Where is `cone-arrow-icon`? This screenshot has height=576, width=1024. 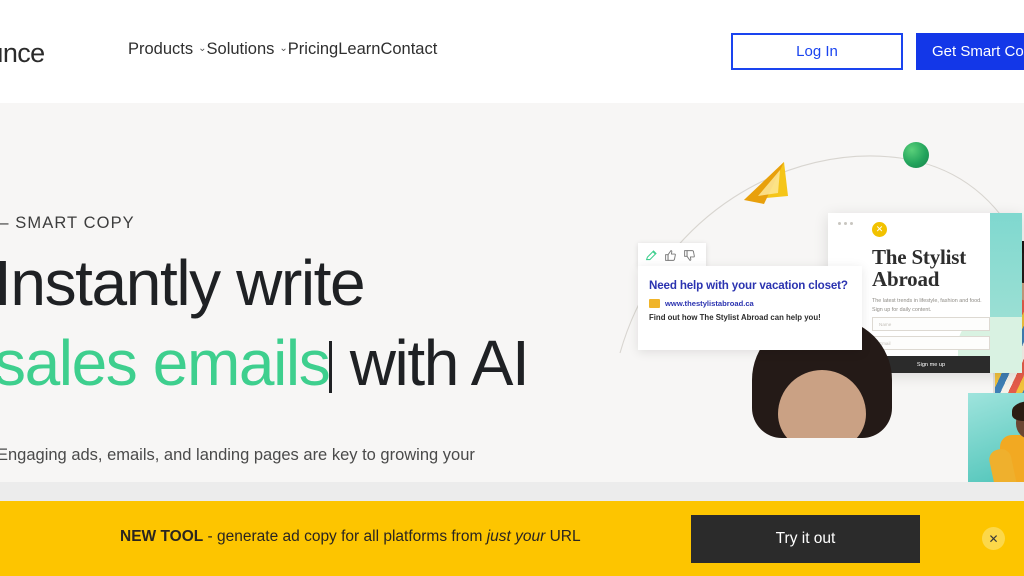 cone-arrow-icon is located at coordinates (766, 183).